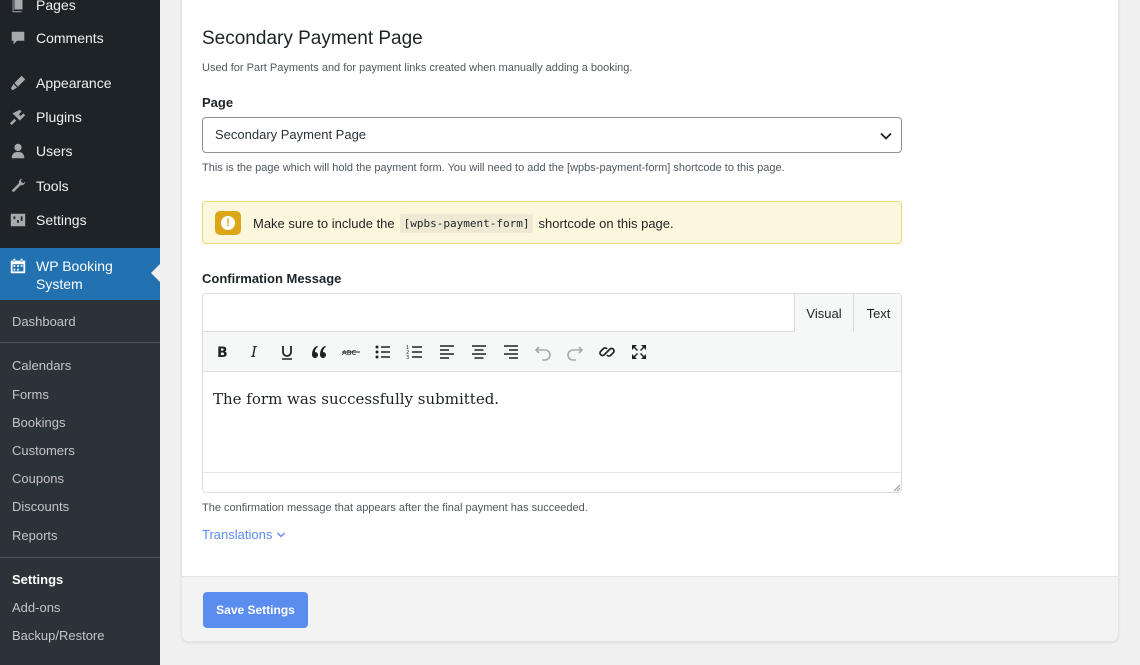 The height and width of the screenshot is (665, 1140). Describe the element at coordinates (255, 610) in the screenshot. I see `save-settings-button: Save Settings` at that location.